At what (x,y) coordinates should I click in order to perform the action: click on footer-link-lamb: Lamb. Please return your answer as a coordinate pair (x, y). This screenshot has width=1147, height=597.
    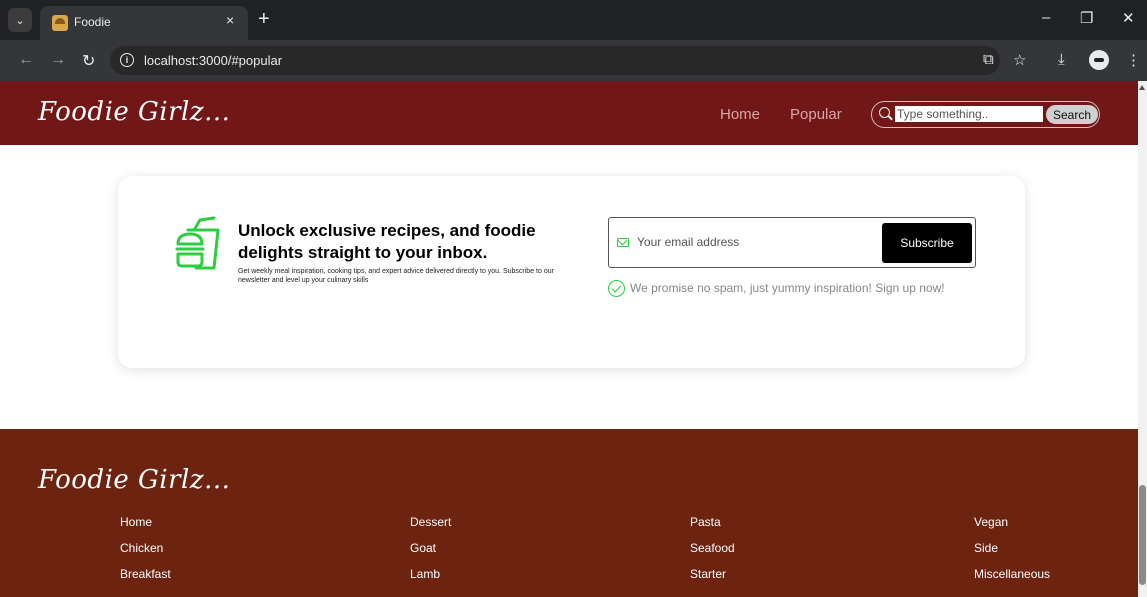
    Looking at the image, I should click on (425, 574).